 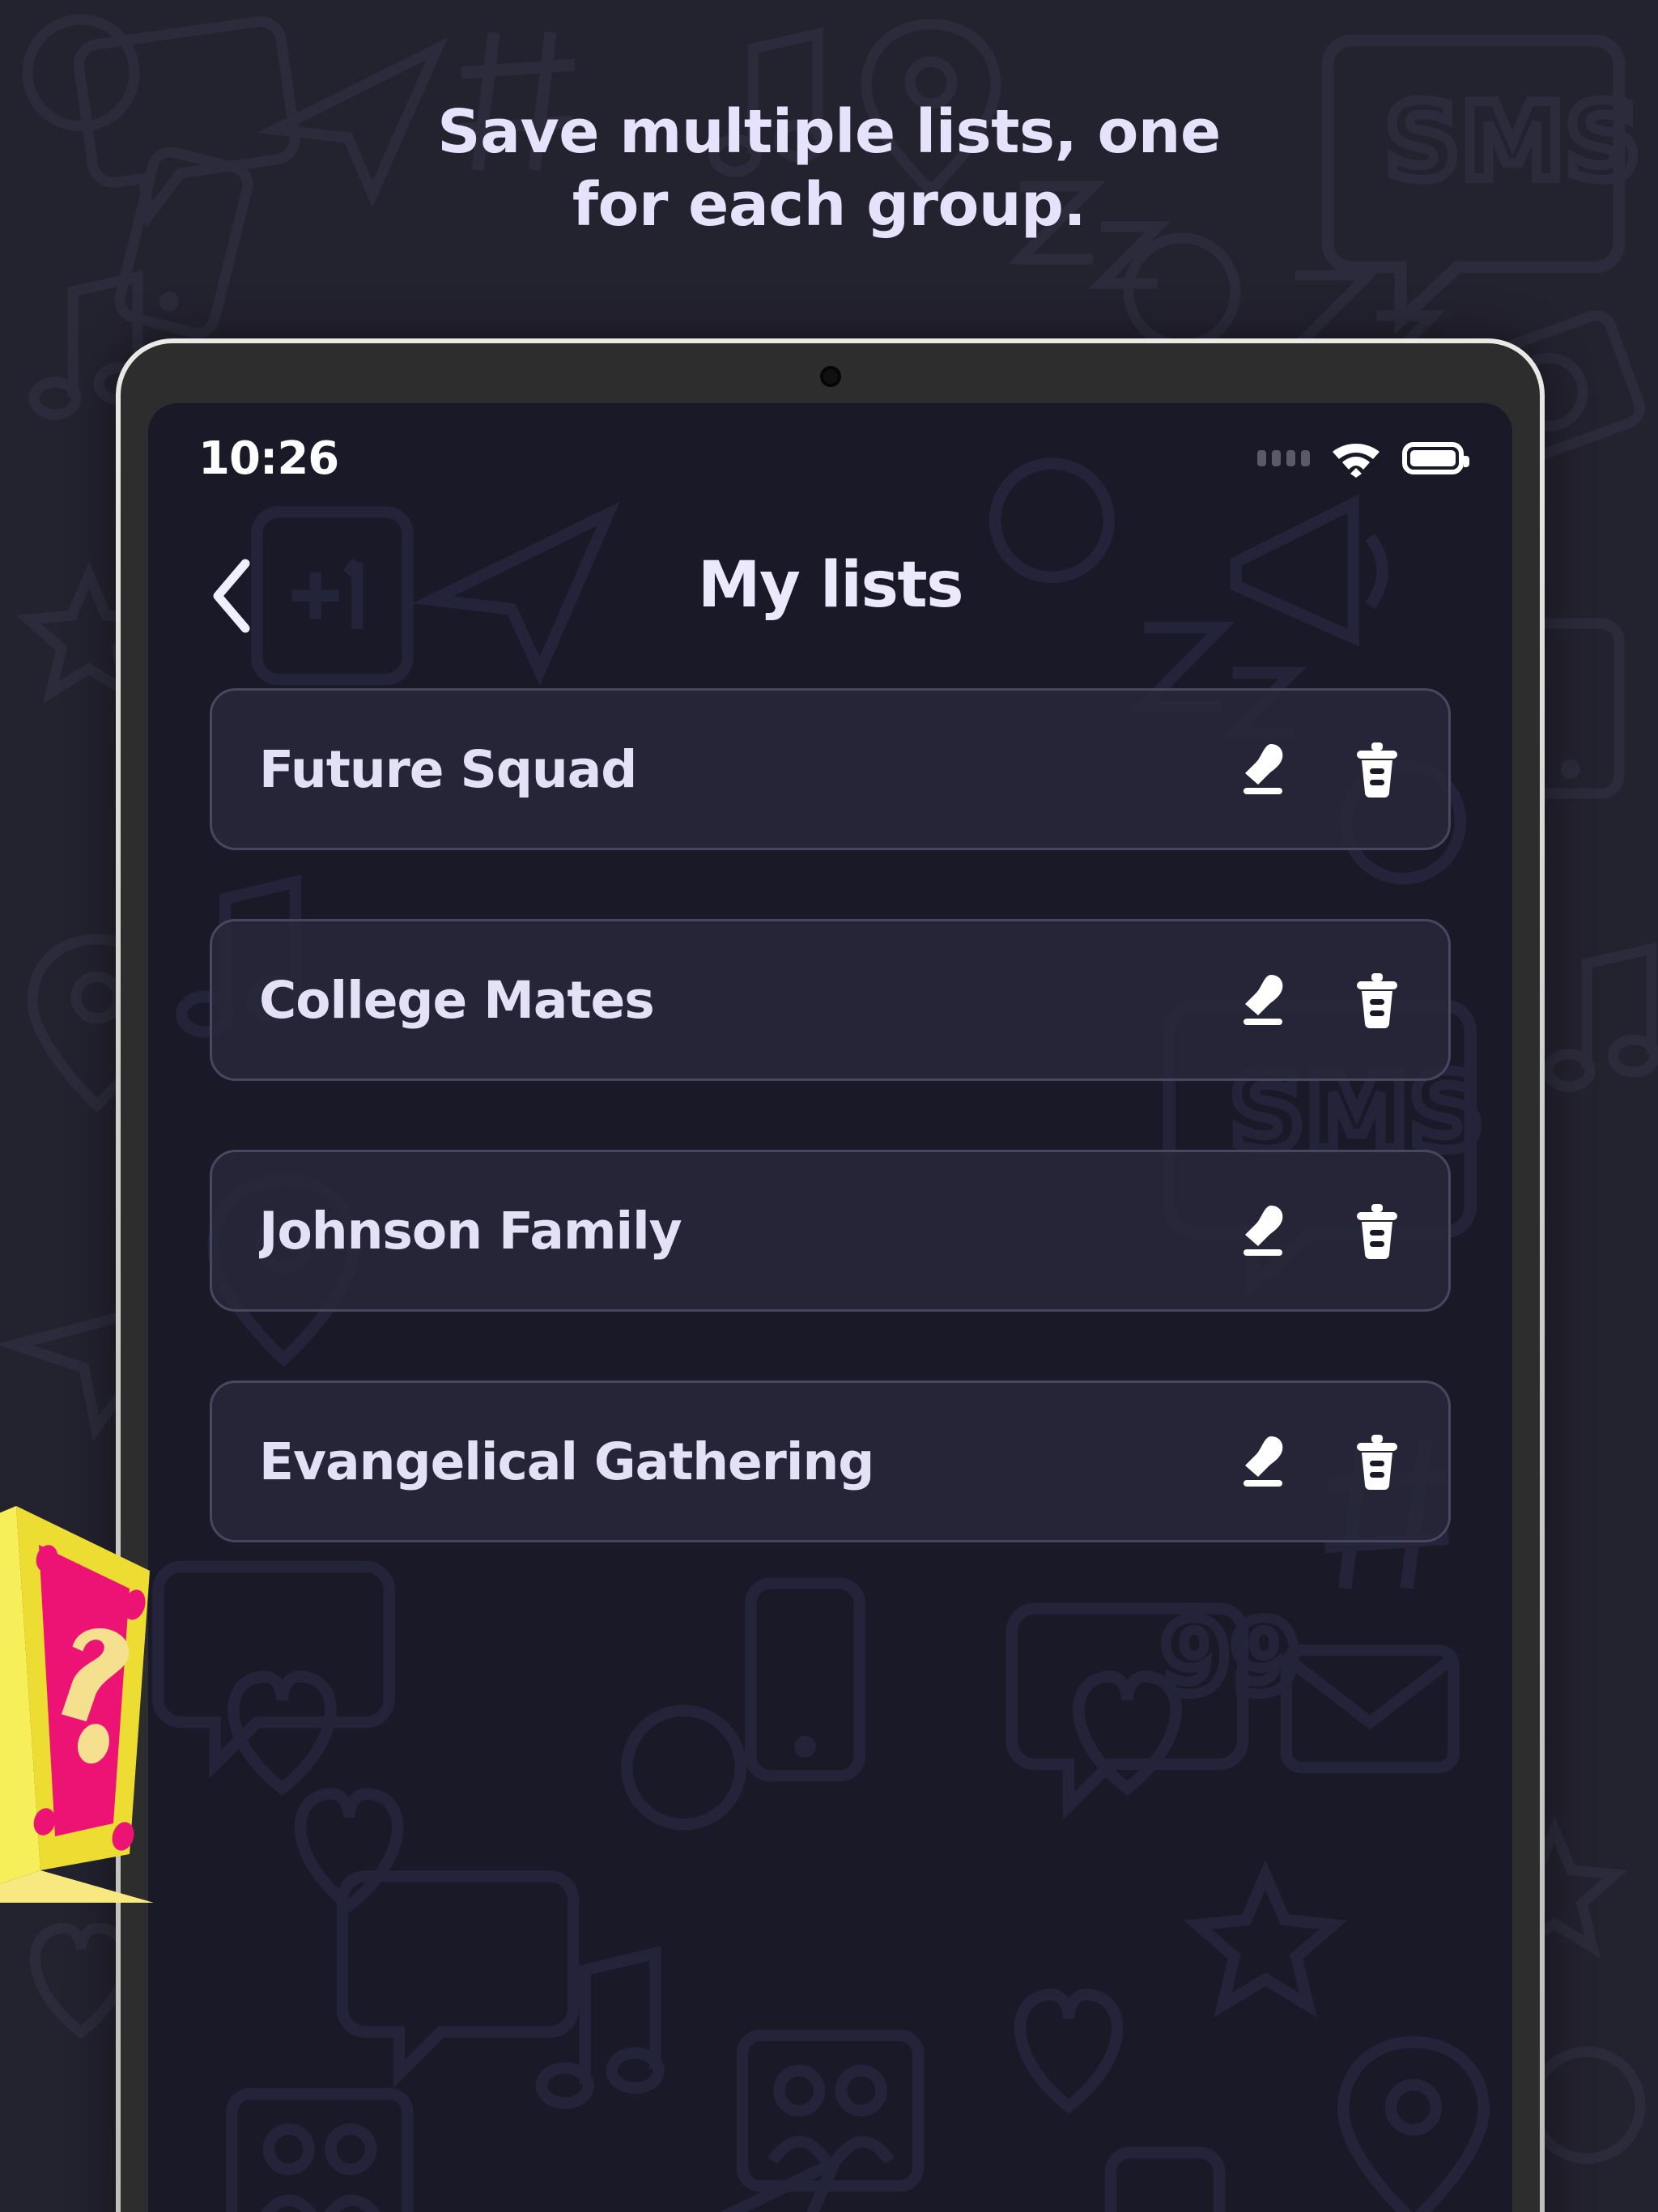 What do you see at coordinates (268, 459) in the screenshot?
I see `status-time: 10:26` at bounding box center [268, 459].